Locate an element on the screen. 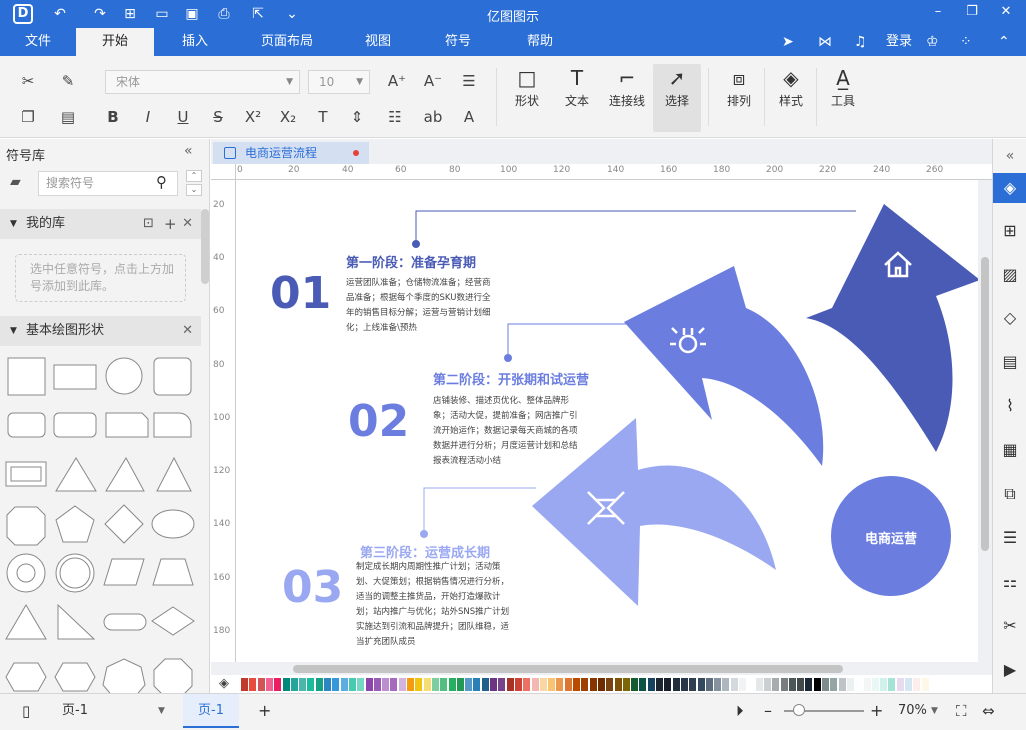  italic-icon: I is located at coordinates (148, 117).